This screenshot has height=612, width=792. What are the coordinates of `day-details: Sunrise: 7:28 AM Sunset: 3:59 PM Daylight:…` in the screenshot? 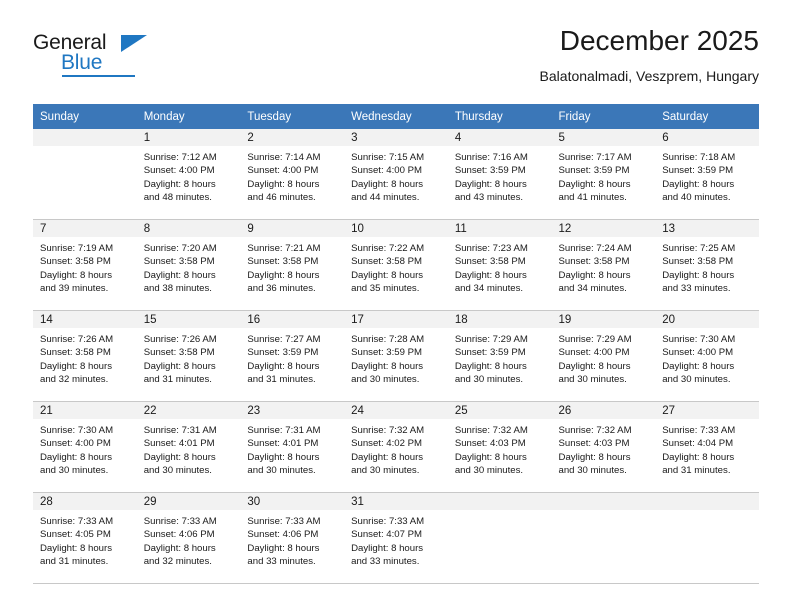 It's located at (396, 357).